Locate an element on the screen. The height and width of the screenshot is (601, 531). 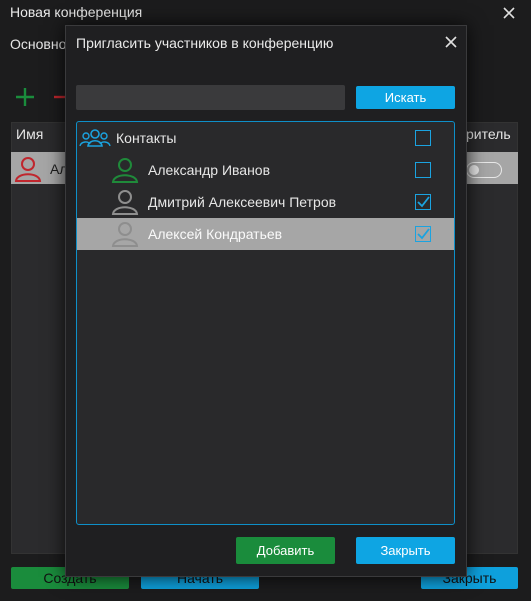
contact-row: Дмитрий Алексеевич Петров is located at coordinates (265, 202).